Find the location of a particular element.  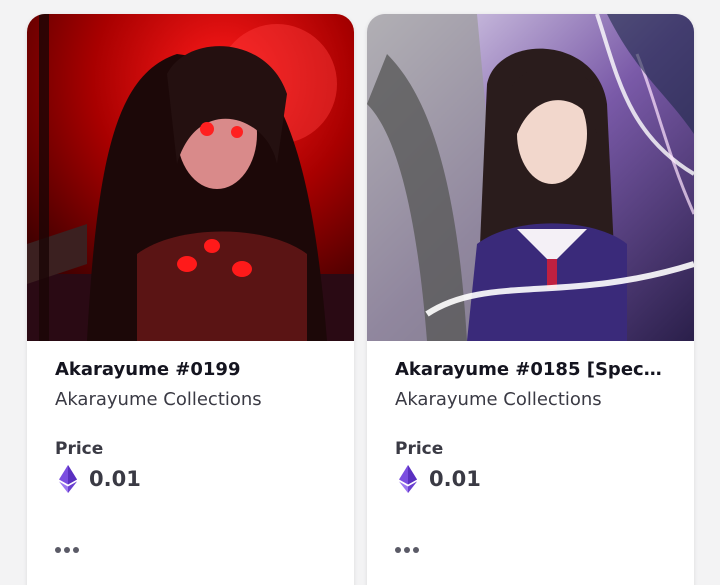

nft-title: Akarayume #0185 [Special Edition] is located at coordinates (530, 370).